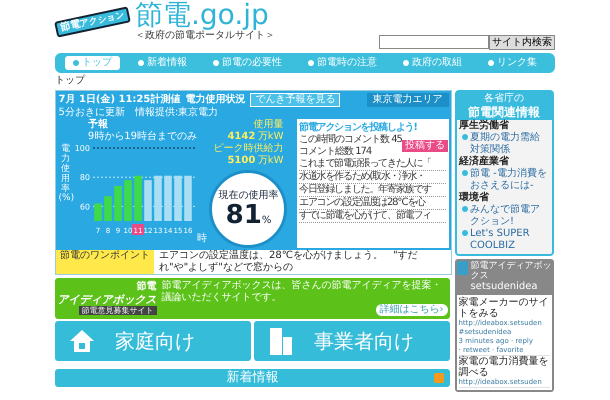 The height and width of the screenshot is (400, 610). What do you see at coordinates (107, 299) in the screenshot?
I see `ideabox-logo: アイディアボックス` at bounding box center [107, 299].